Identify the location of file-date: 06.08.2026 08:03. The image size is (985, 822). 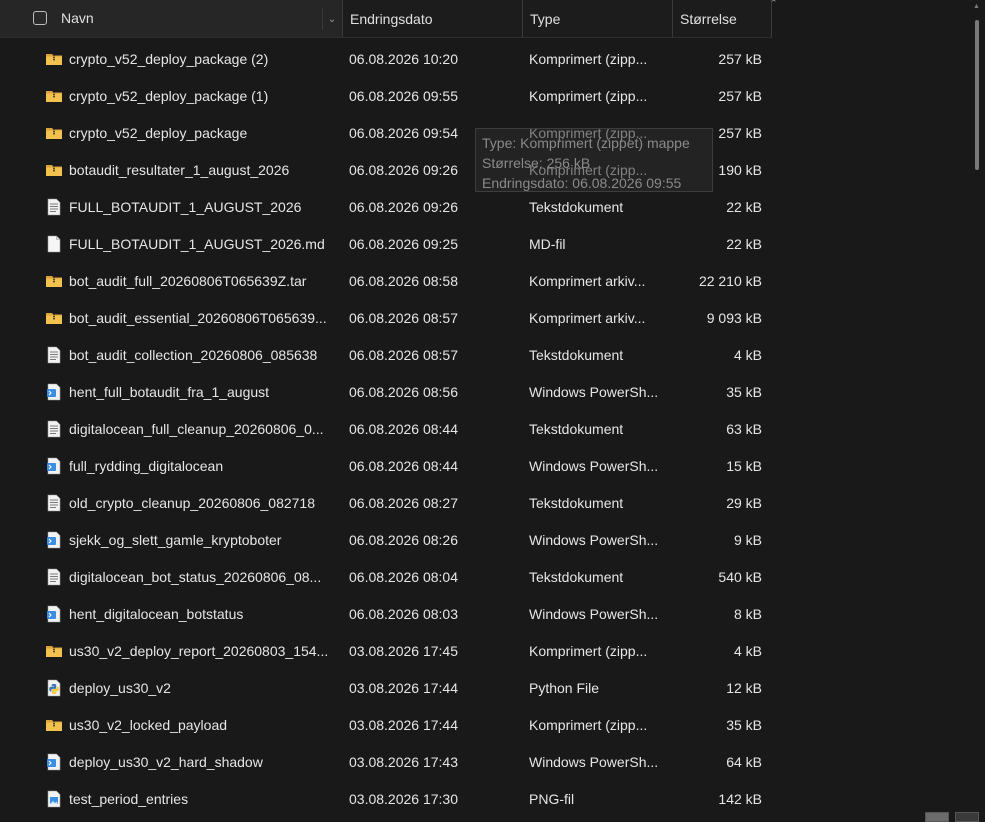
(403, 614).